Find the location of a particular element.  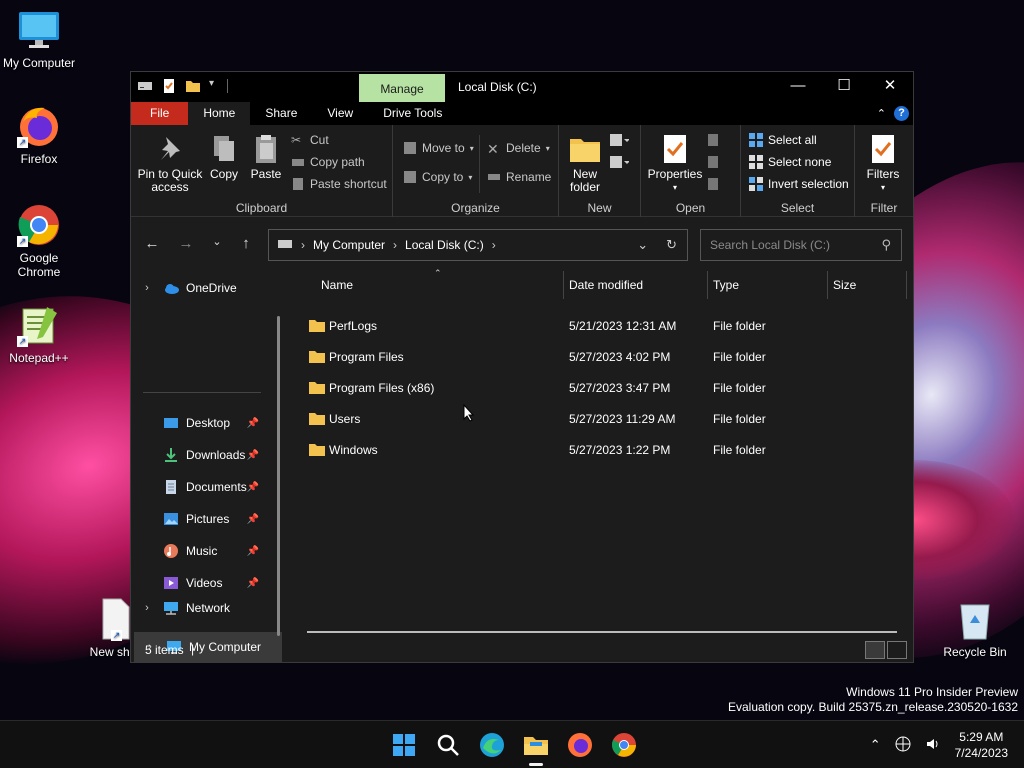

paste-button: Paste is located at coordinates (266, 155).